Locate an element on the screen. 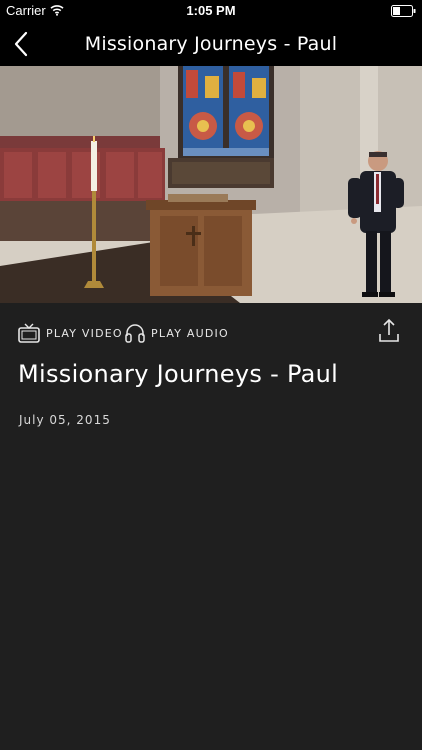 Image resolution: width=422 pixels, height=750 pixels. play-video-button: PLAY VIDEO is located at coordinates (70, 333).